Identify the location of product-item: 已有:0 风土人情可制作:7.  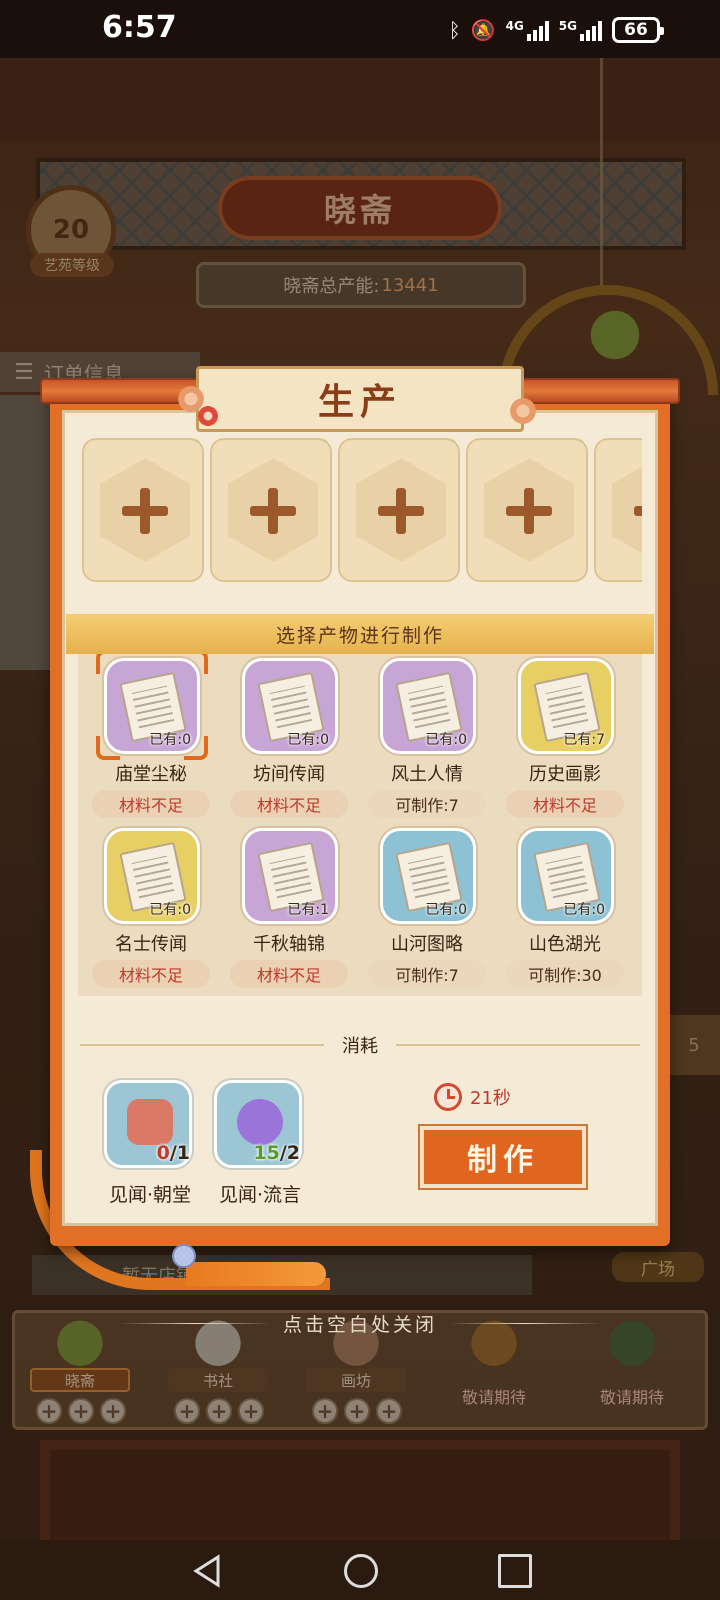
(427, 737).